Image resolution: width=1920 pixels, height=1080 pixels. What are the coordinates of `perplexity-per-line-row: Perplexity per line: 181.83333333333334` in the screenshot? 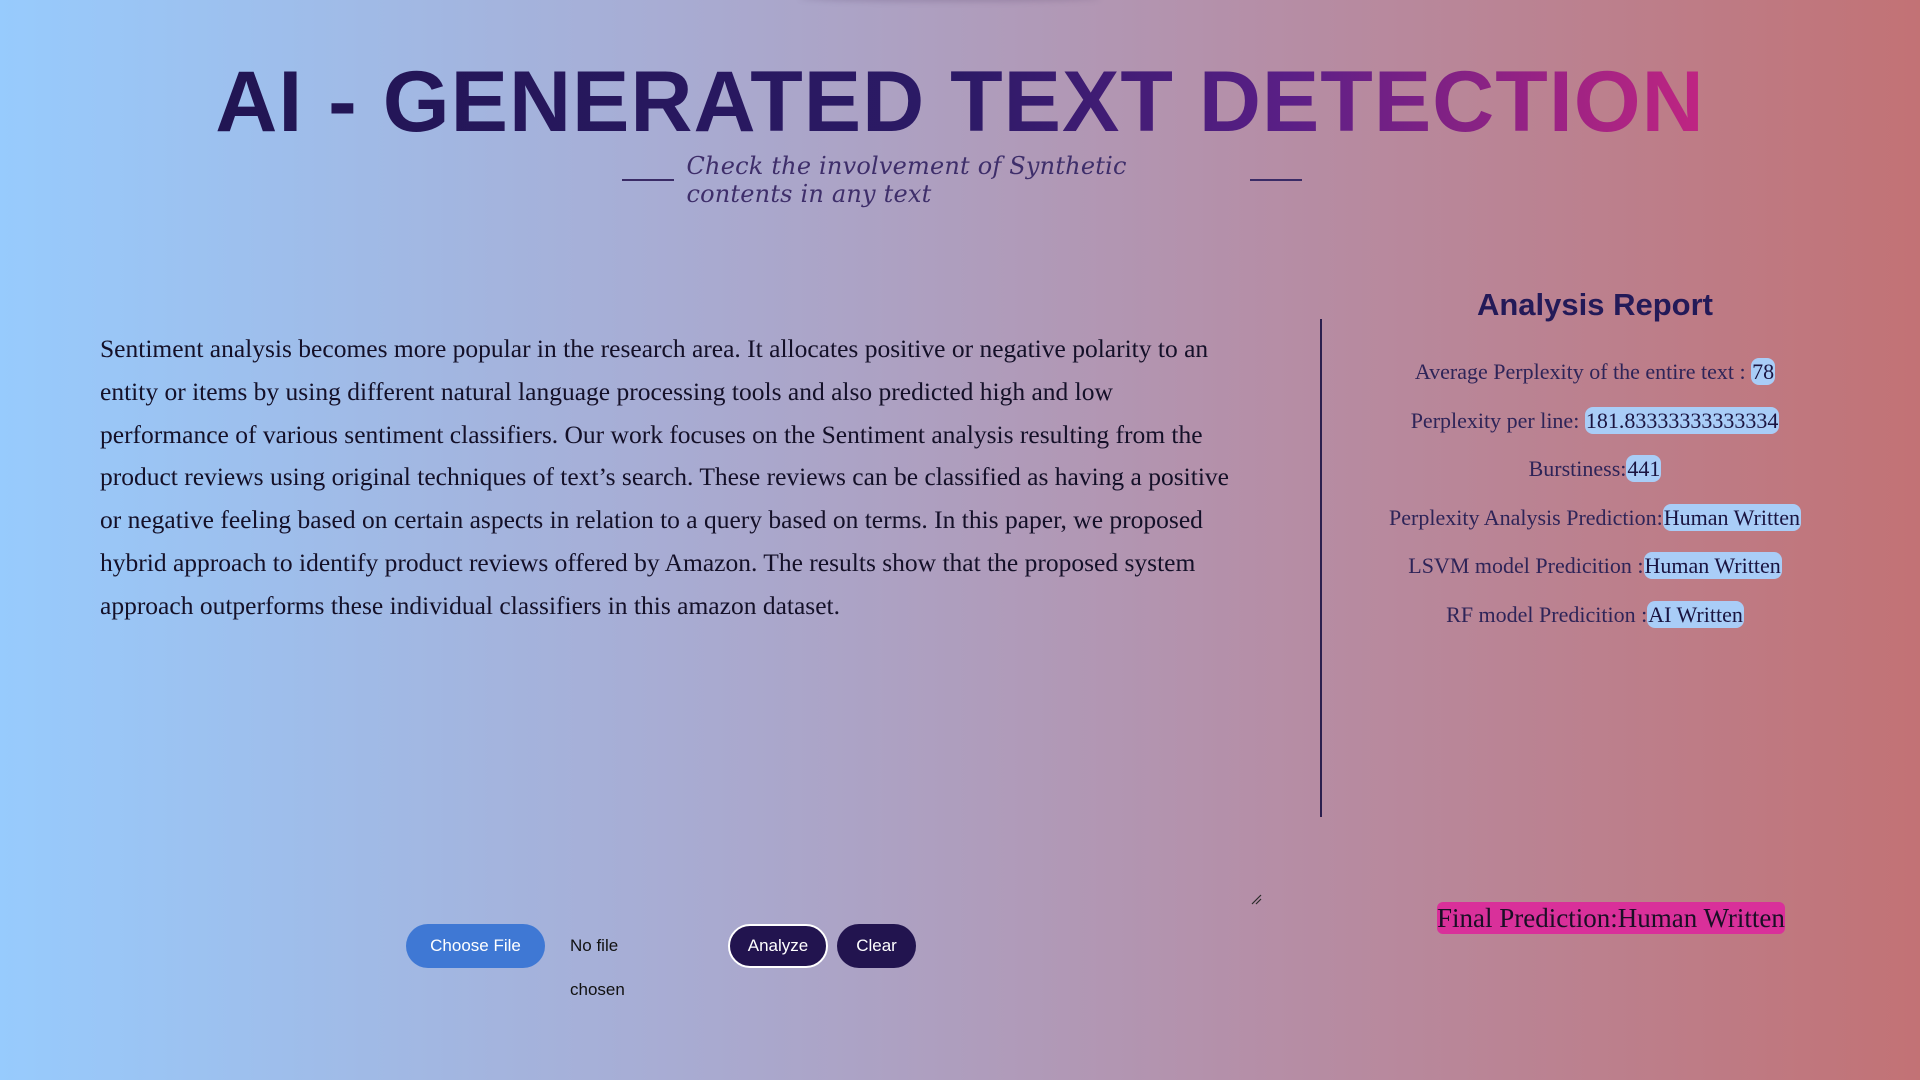 It's located at (1595, 421).